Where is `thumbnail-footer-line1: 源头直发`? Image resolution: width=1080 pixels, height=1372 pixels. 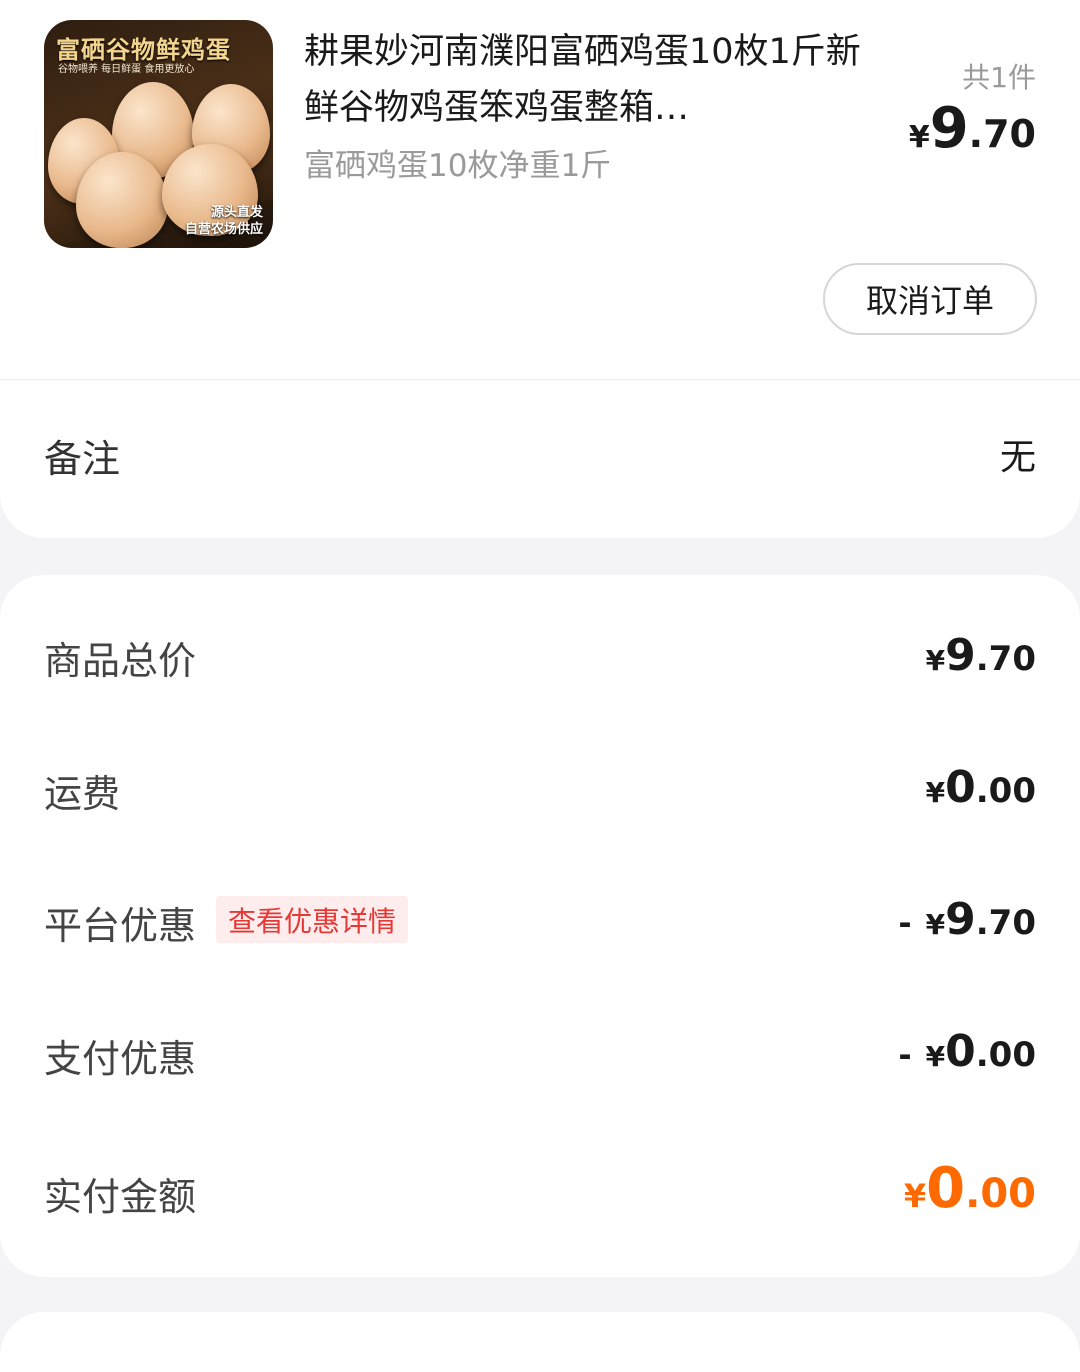 thumbnail-footer-line1: 源头直发 is located at coordinates (236, 212).